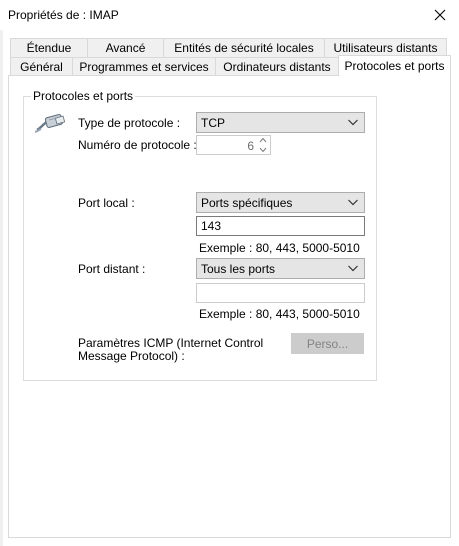 The image size is (459, 546). I want to click on close-button, so click(440, 15).